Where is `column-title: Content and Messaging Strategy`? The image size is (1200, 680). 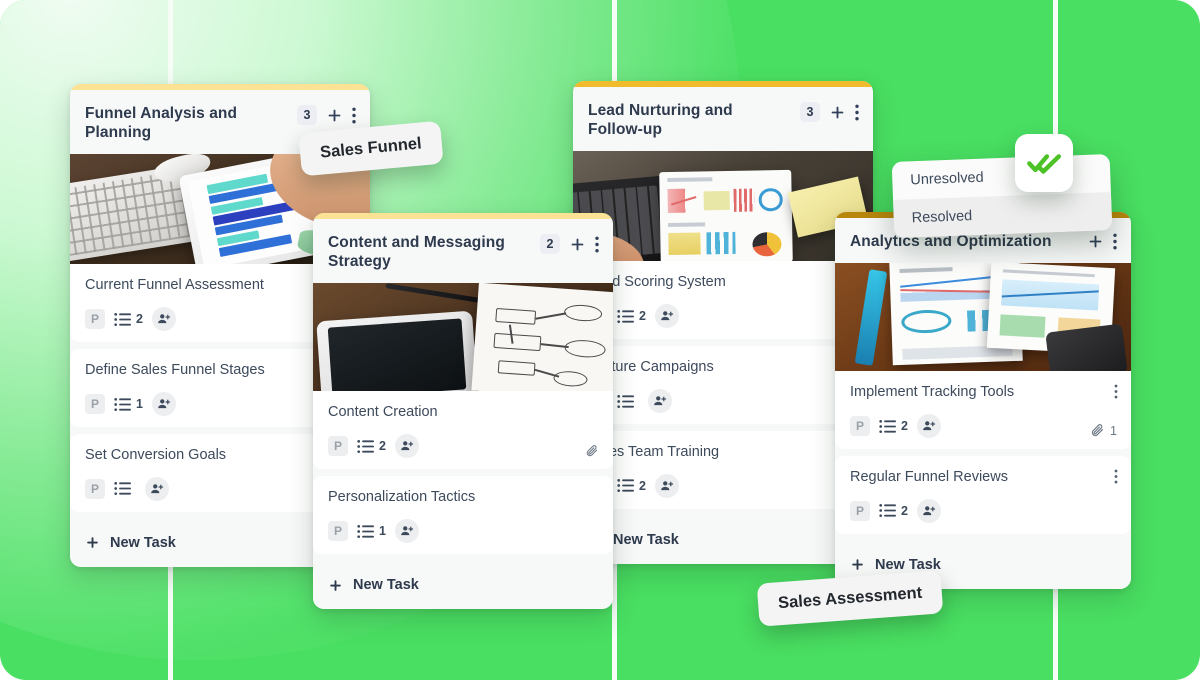
column-title: Content and Messaging Strategy is located at coordinates (416, 252).